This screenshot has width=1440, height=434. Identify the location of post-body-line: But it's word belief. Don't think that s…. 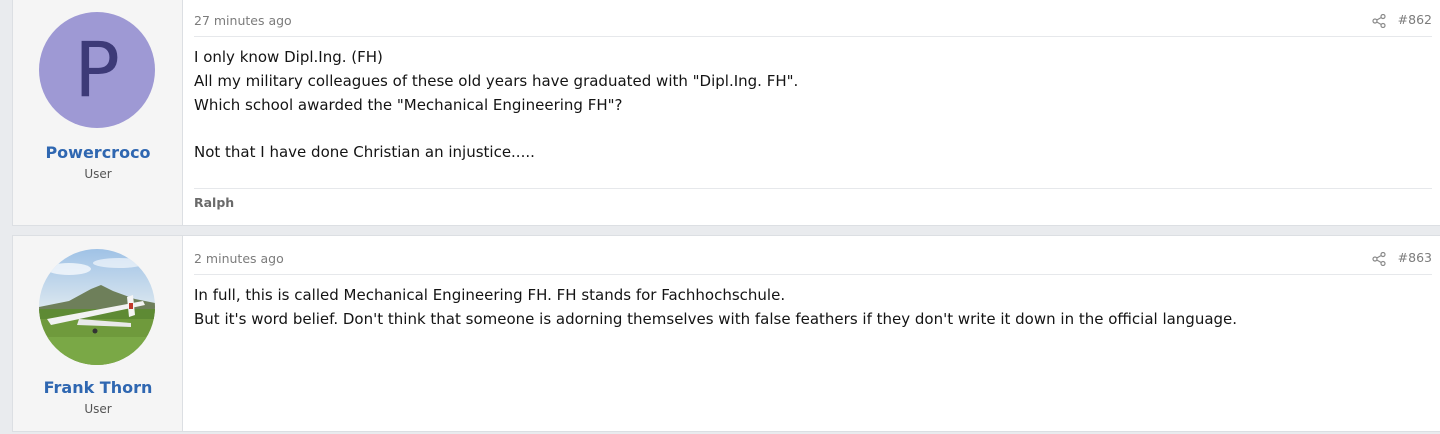
(716, 318).